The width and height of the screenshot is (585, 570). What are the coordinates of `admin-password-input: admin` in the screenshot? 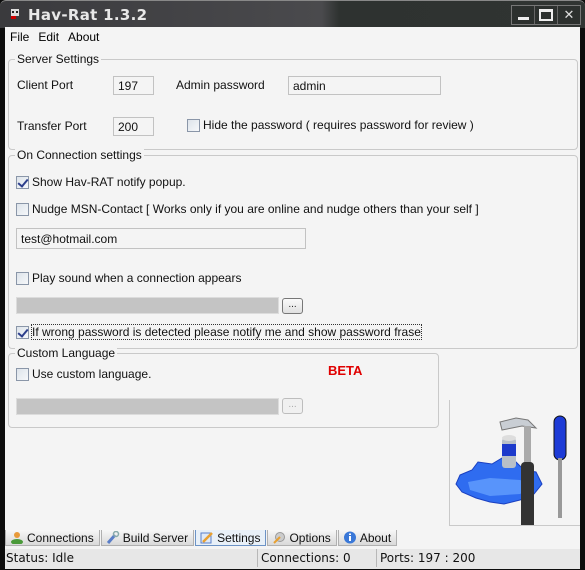 It's located at (364, 85).